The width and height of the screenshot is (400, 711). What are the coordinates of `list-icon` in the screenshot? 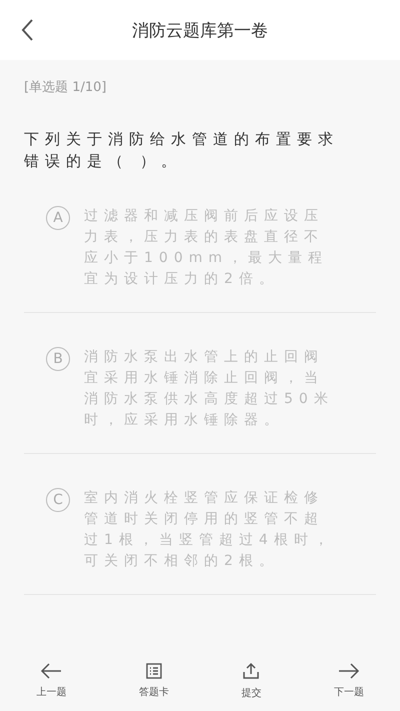 It's located at (154, 671).